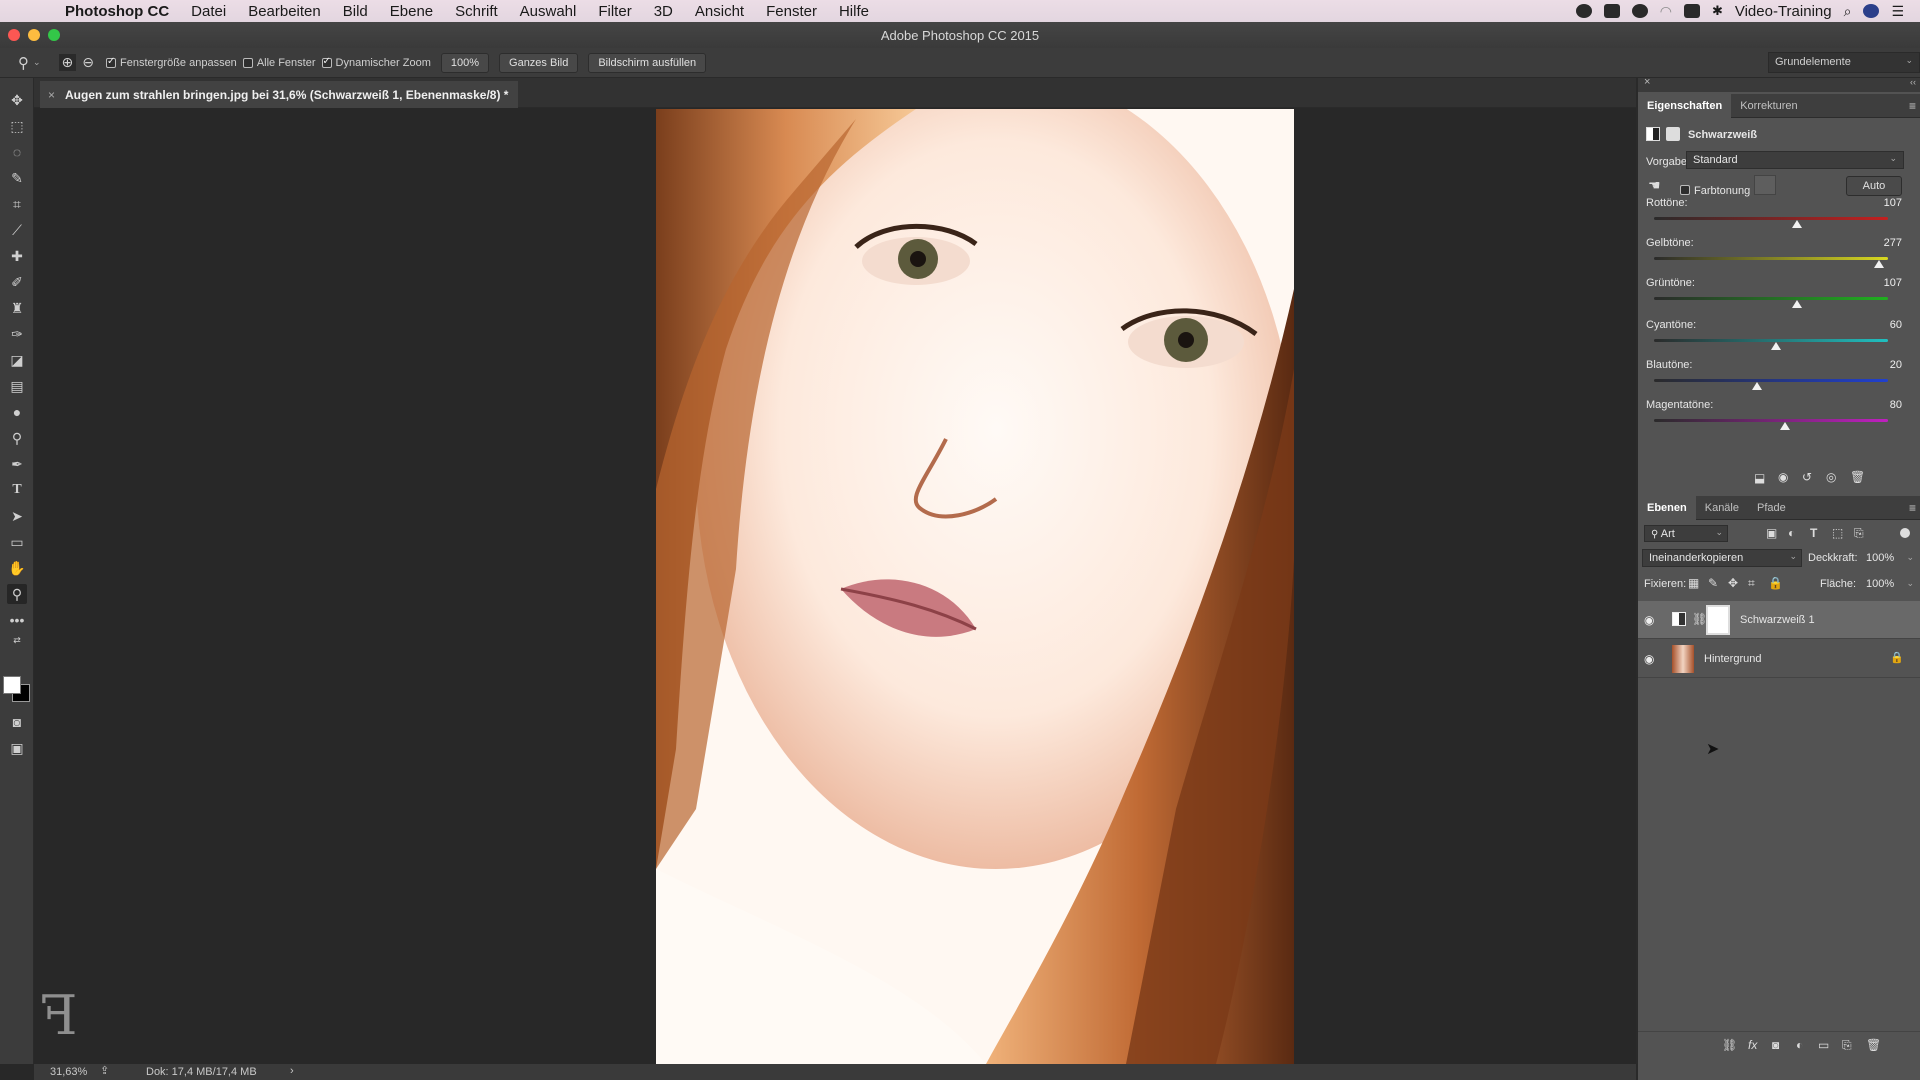  I want to click on foreground-color-swatch, so click(12, 685).